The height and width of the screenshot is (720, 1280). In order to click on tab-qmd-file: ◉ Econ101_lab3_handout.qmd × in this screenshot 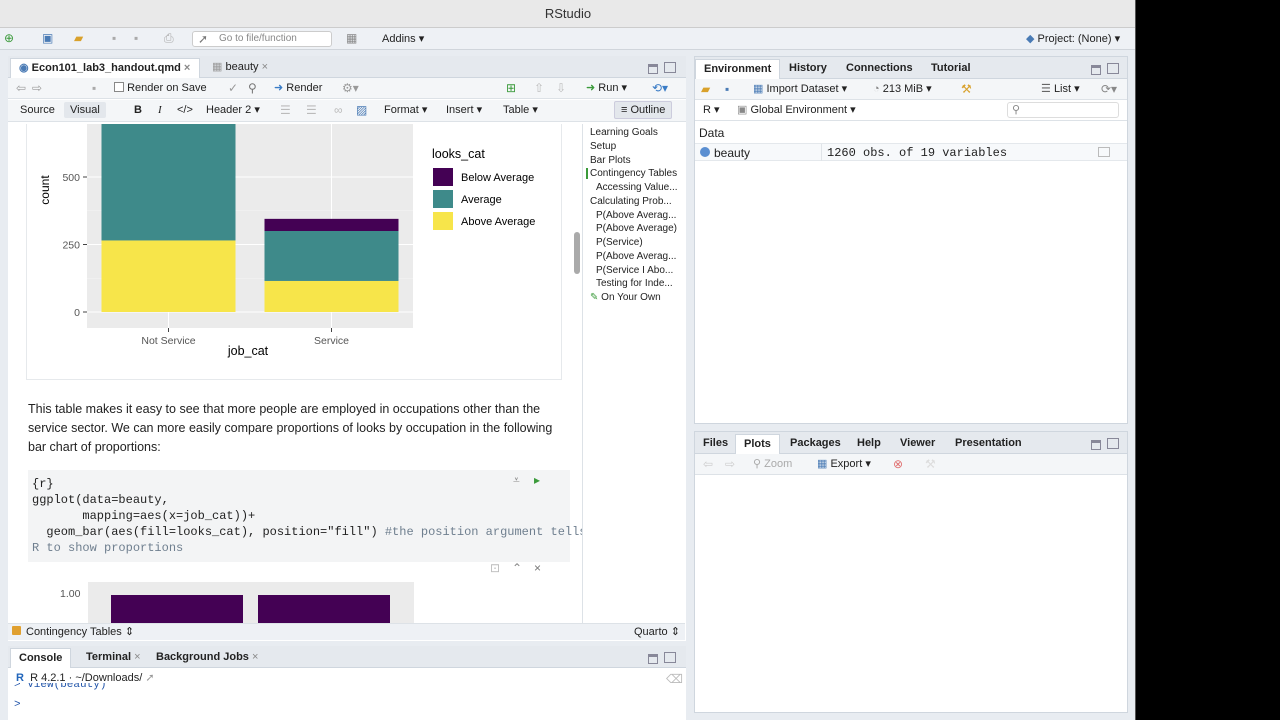, I will do `click(105, 68)`.